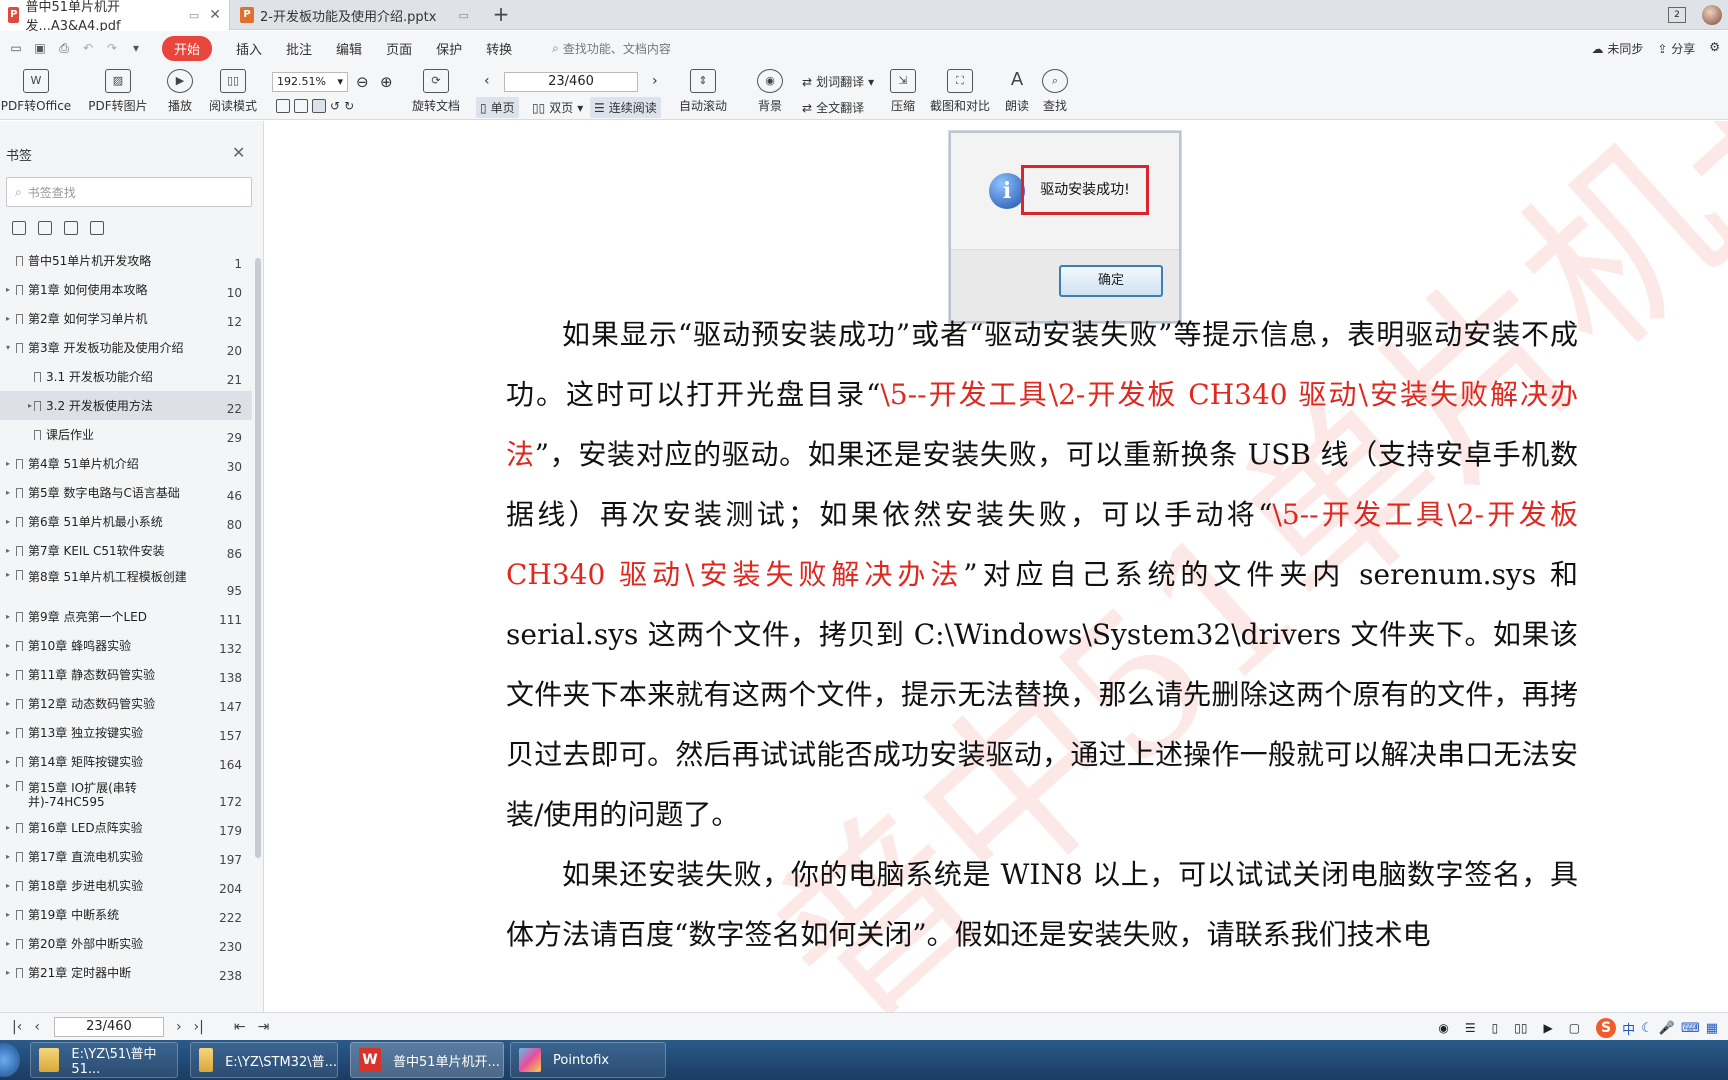 Image resolution: width=1728 pixels, height=1080 pixels. Describe the element at coordinates (126, 434) in the screenshot. I see `bookmark-item: 课后作业 29` at that location.